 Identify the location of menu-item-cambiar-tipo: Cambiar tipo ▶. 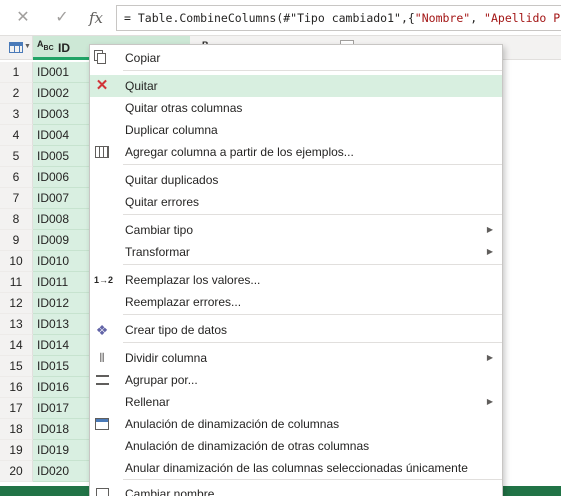
(296, 230).